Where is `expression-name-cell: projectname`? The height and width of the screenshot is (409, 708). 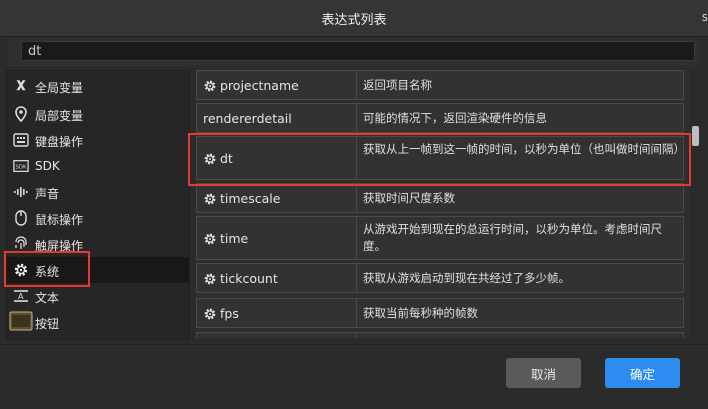
expression-name-cell: projectname is located at coordinates (277, 85).